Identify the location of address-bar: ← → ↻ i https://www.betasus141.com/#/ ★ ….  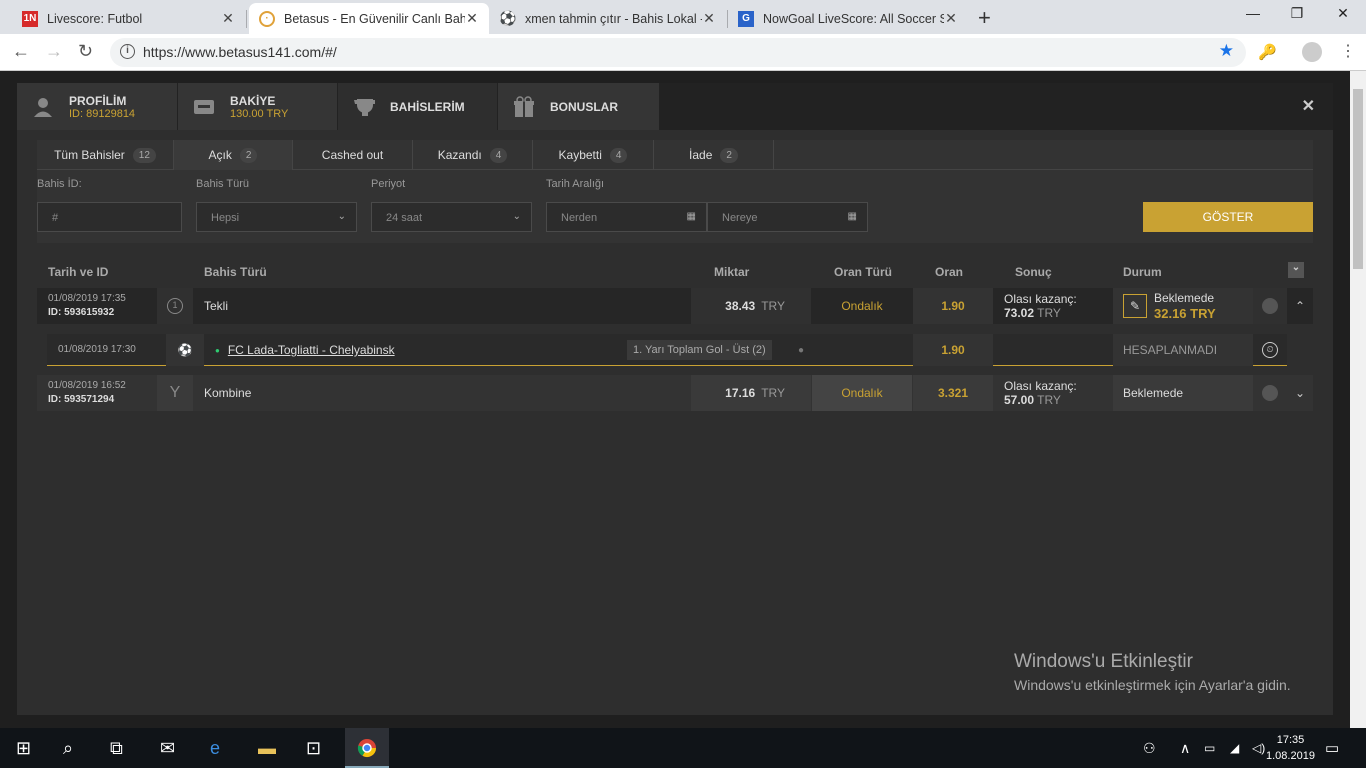
(683, 52).